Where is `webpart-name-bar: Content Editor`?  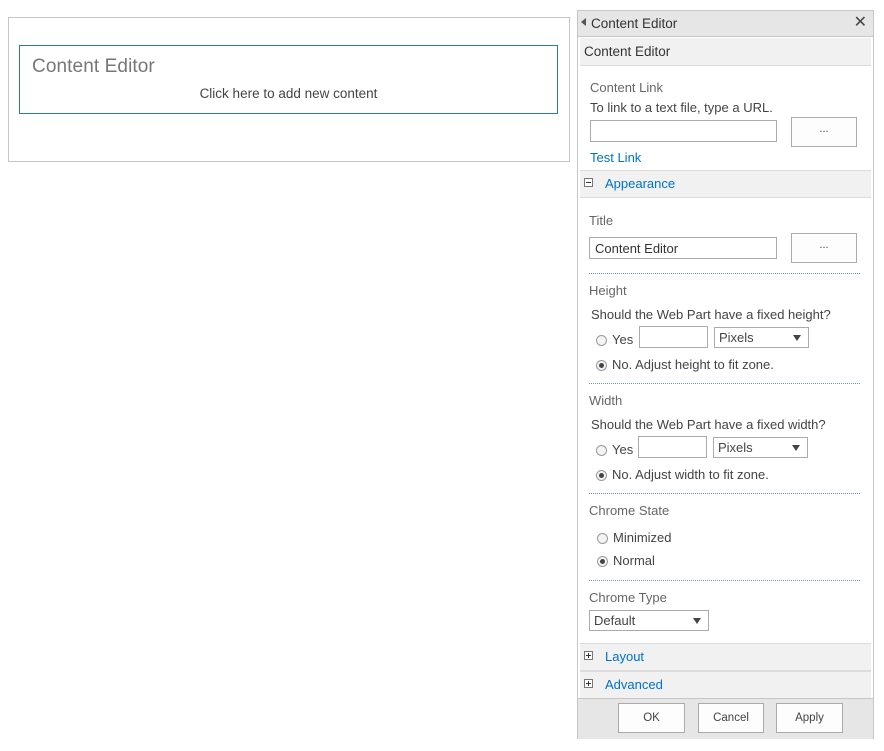
webpart-name-bar: Content Editor is located at coordinates (725, 52).